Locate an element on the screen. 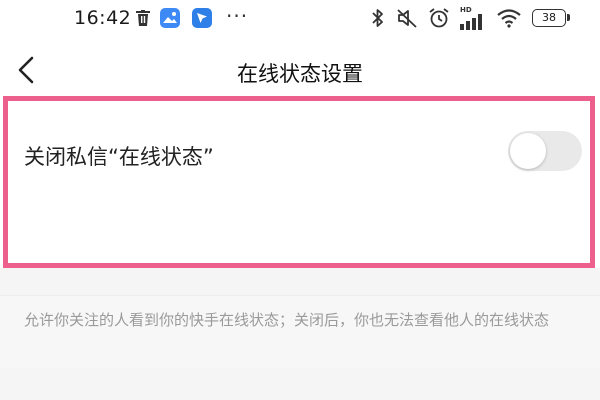  toggle-knob is located at coordinates (528, 151).